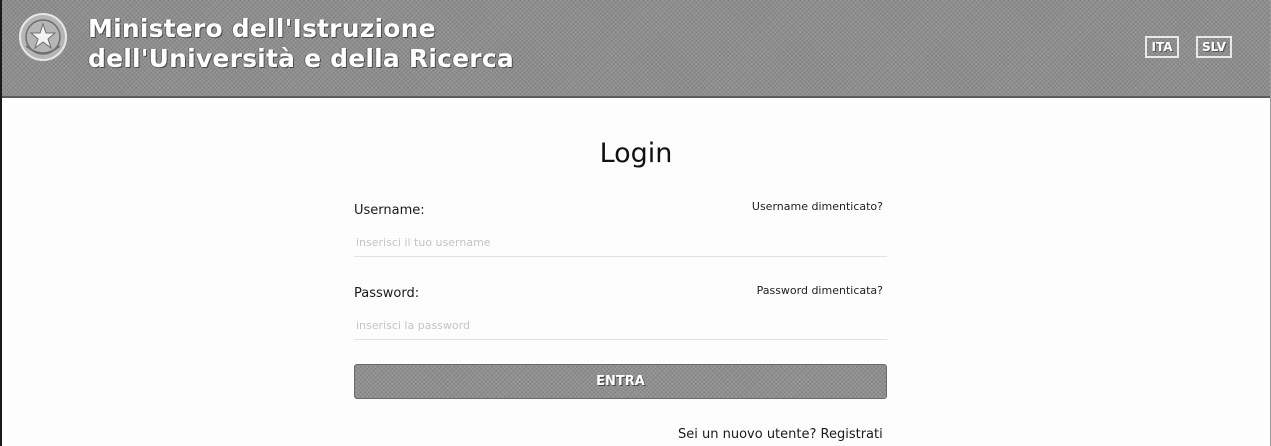  Describe the element at coordinates (620, 326) in the screenshot. I see `password-input` at that location.